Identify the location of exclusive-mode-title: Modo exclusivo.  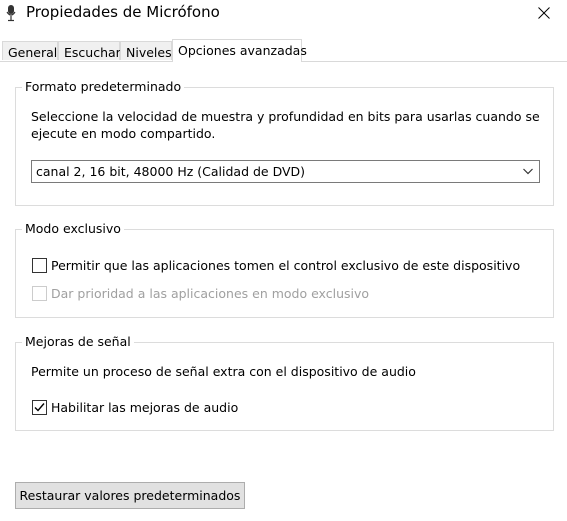
(73, 228).